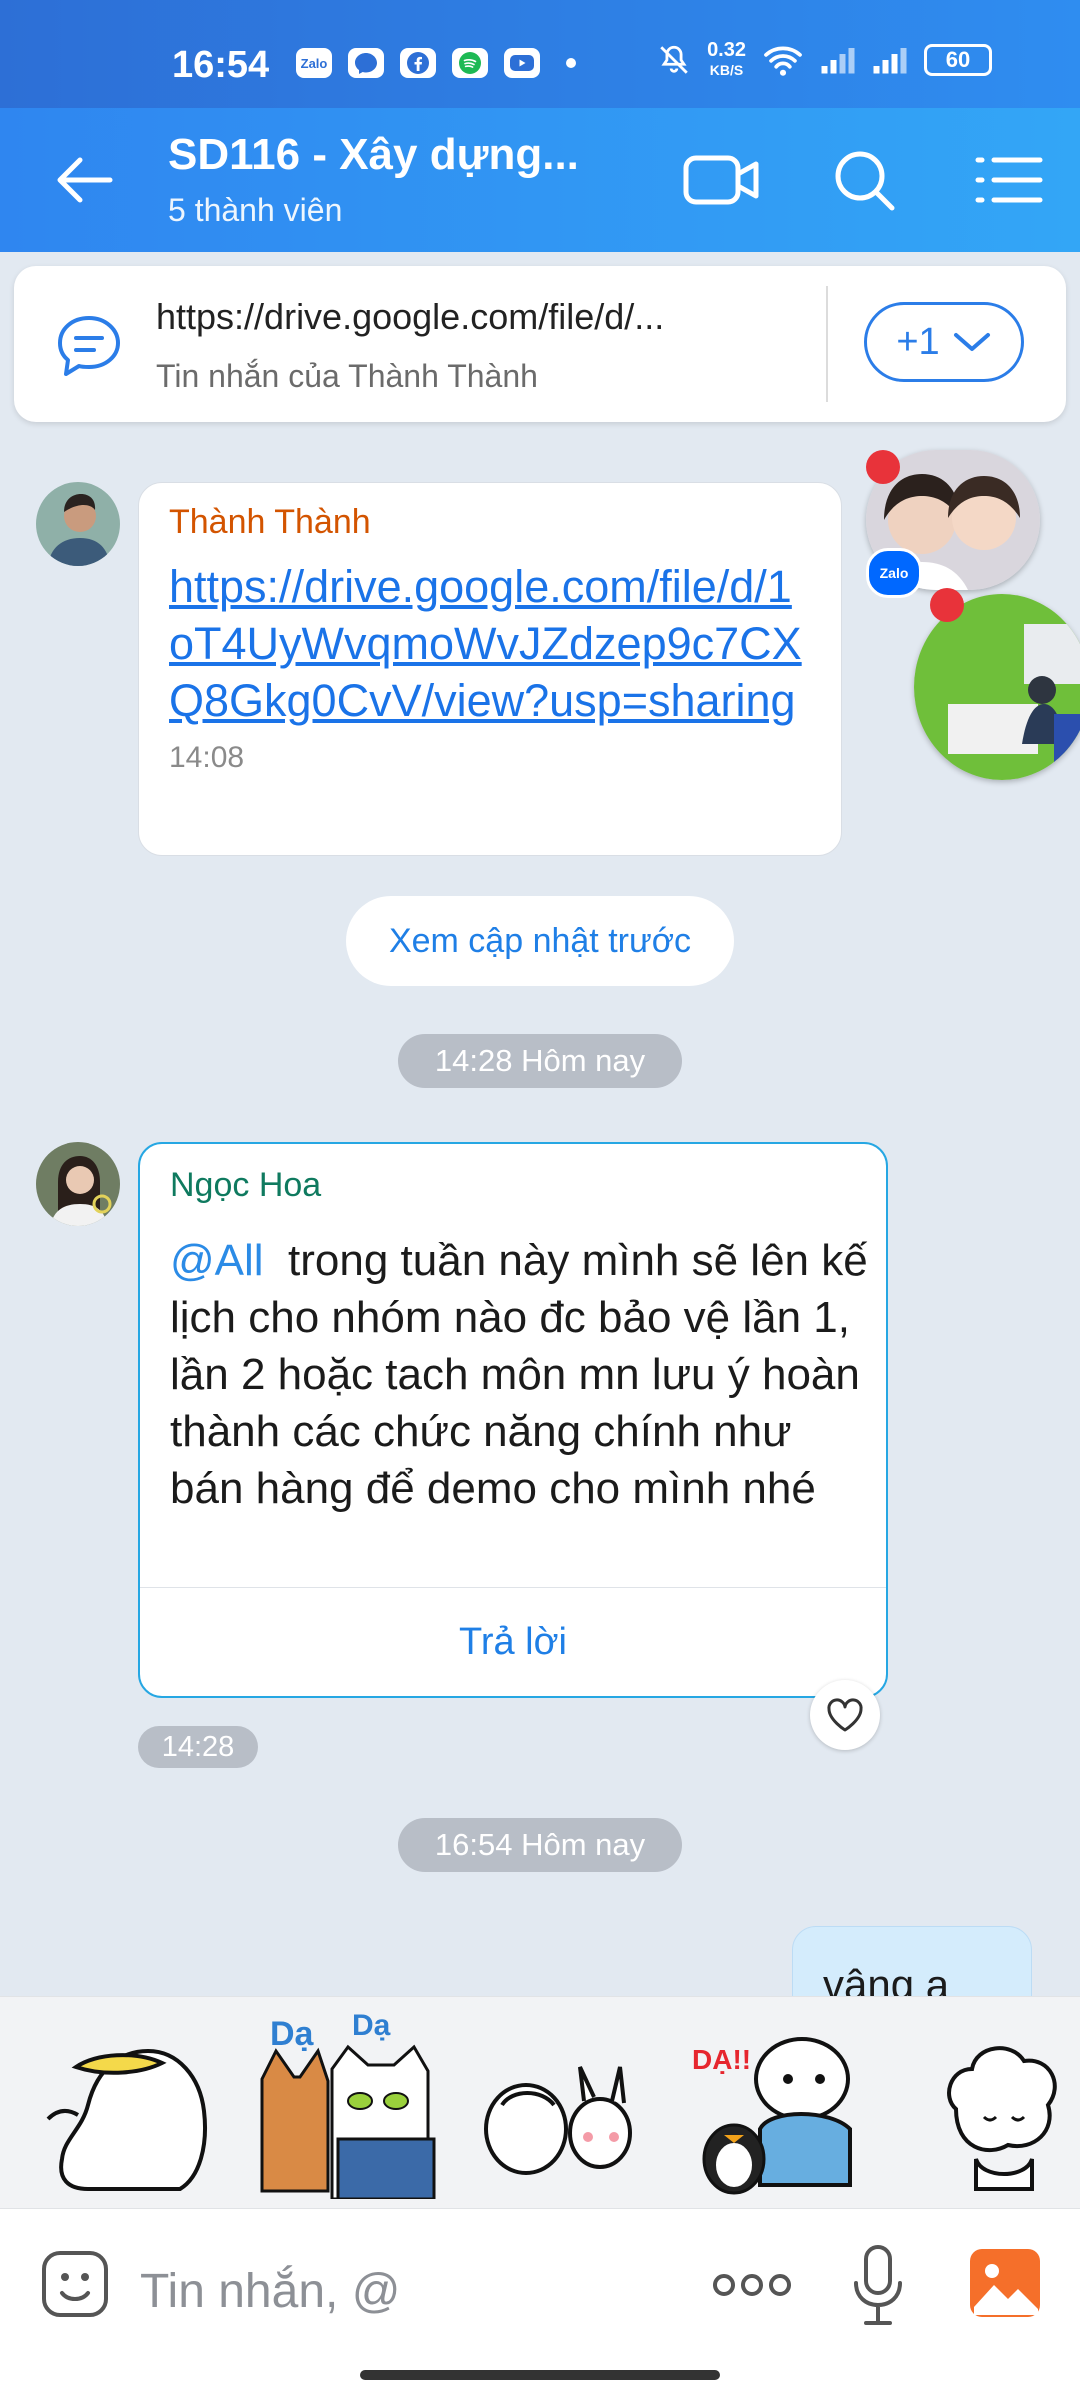 The width and height of the screenshot is (1080, 2401). What do you see at coordinates (838, 61) in the screenshot?
I see `signal-icon` at bounding box center [838, 61].